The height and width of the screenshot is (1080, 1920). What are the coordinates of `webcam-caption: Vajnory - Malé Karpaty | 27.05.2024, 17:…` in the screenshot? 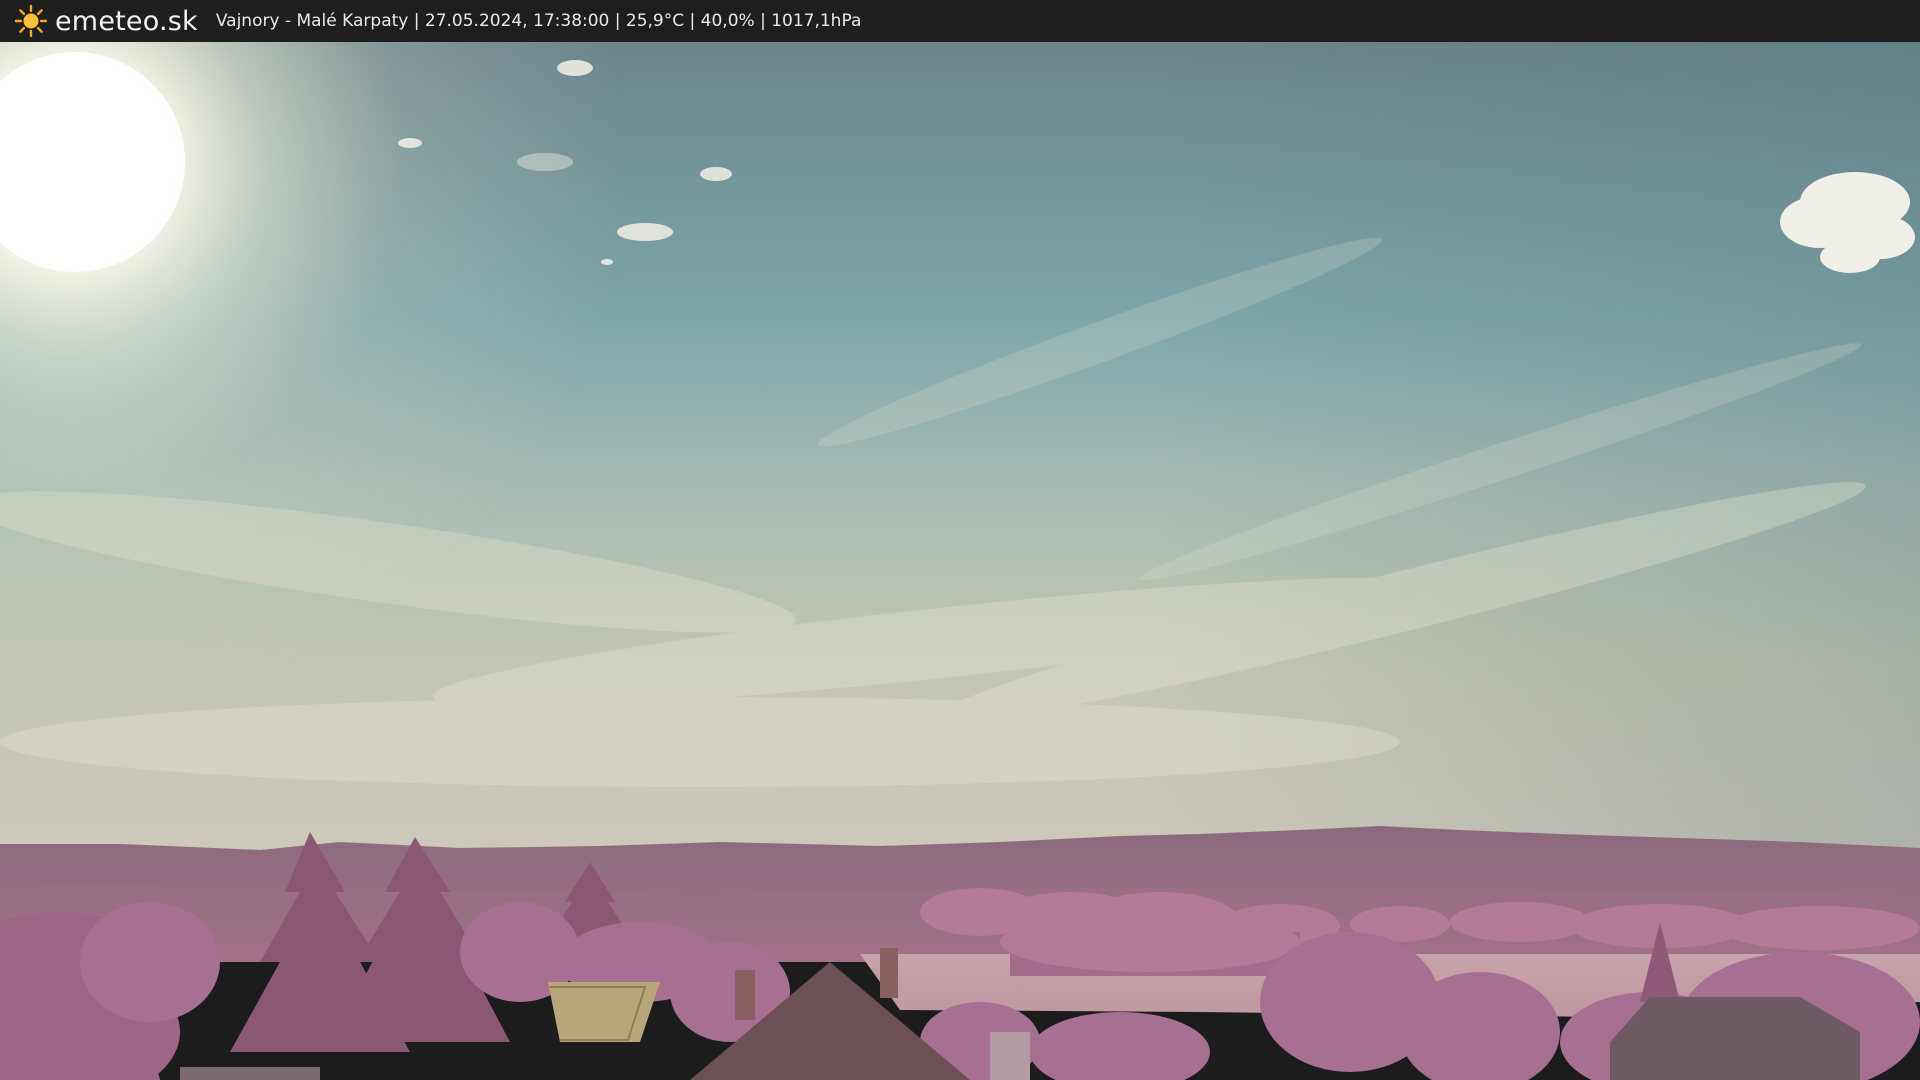 It's located at (538, 21).